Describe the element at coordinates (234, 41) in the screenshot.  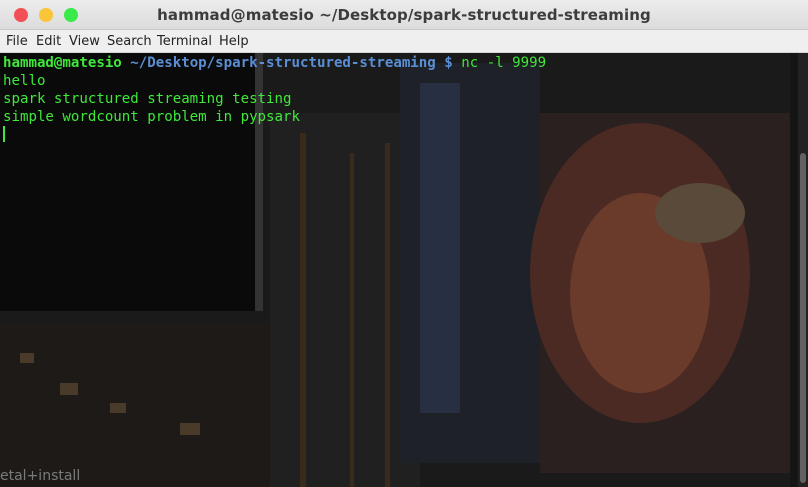
I see `menu-help: Help` at that location.